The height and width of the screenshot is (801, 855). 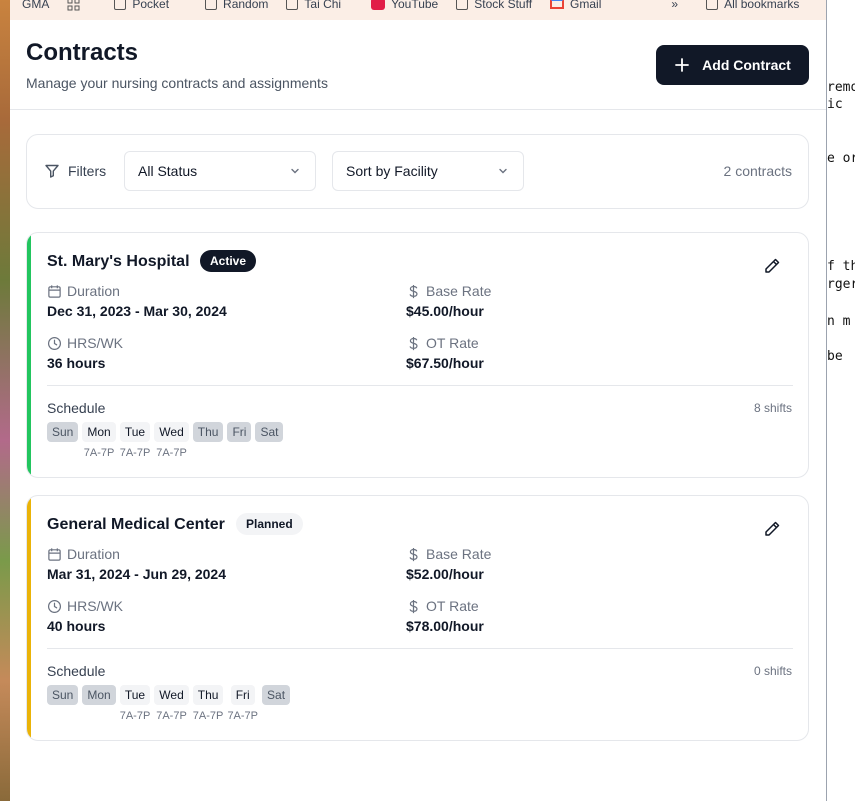 I want to click on bookmark-label: GMA, so click(x=36, y=5).